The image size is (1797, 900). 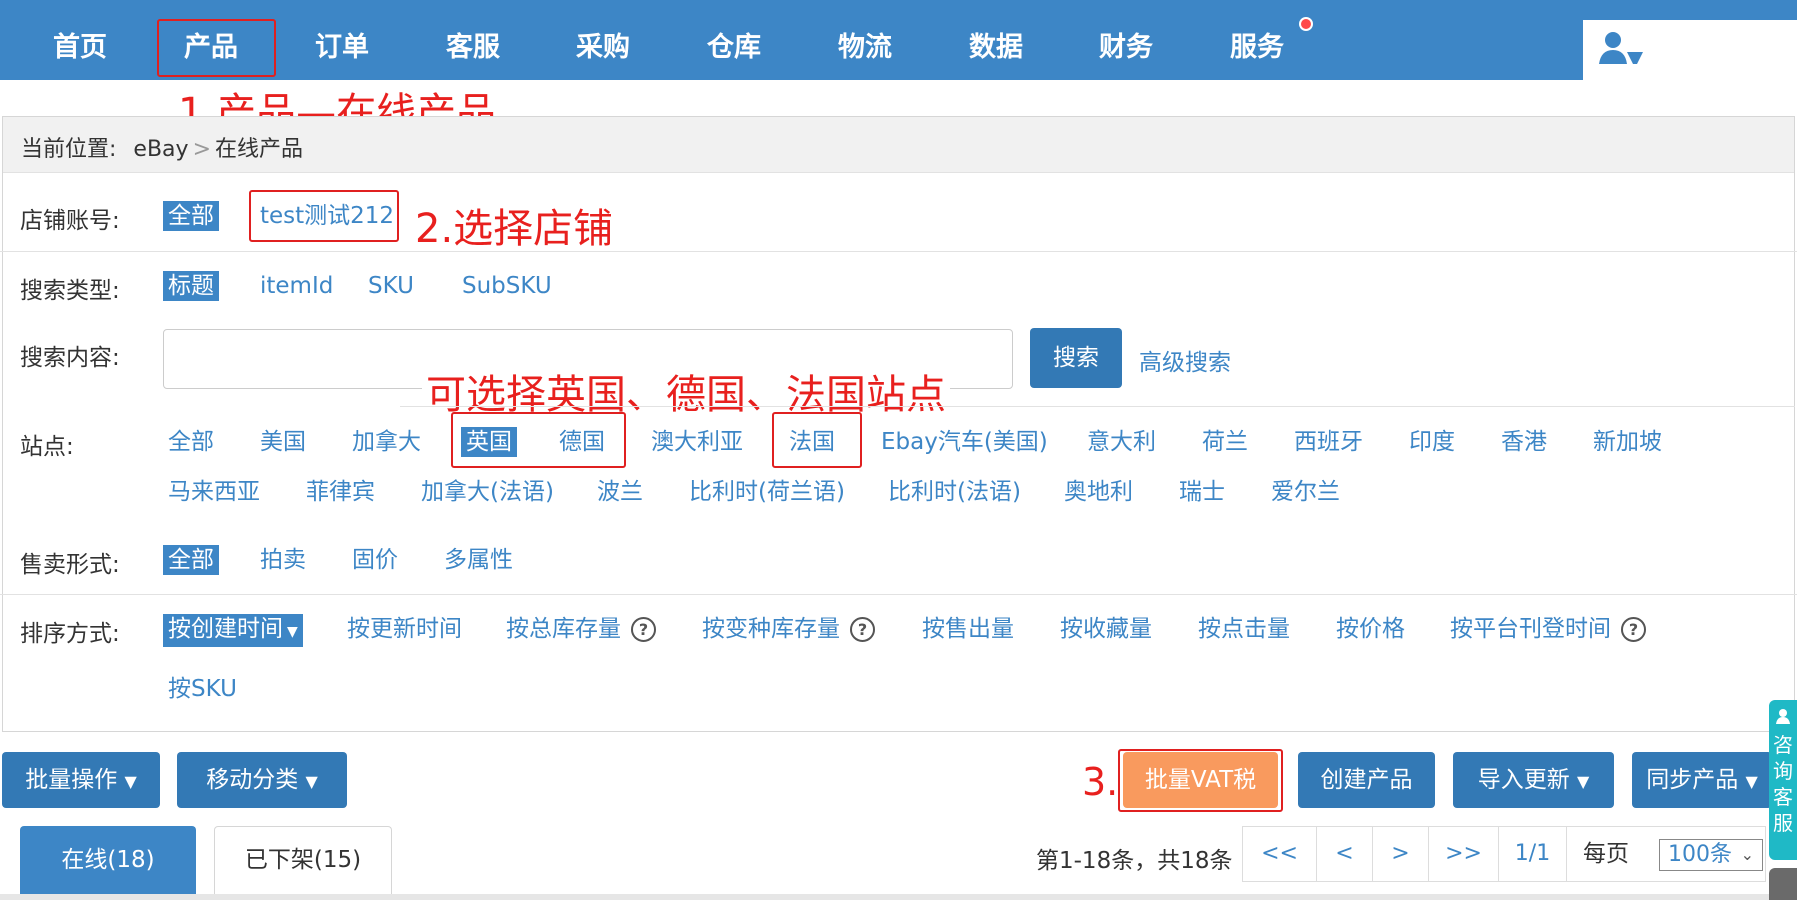 I want to click on breadcrumb-bar: 当前位置: eBay > 在线产品, so click(x=898, y=145).